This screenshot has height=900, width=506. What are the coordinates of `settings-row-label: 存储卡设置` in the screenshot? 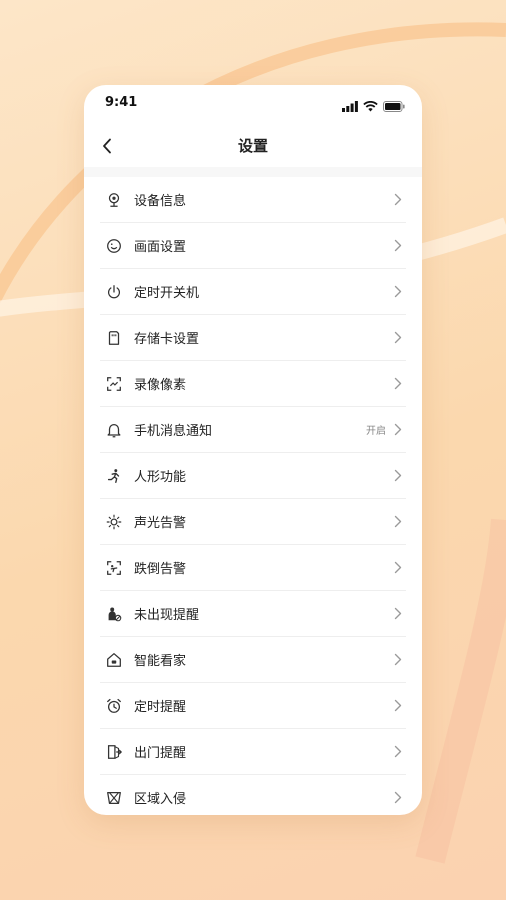 It's located at (167, 339).